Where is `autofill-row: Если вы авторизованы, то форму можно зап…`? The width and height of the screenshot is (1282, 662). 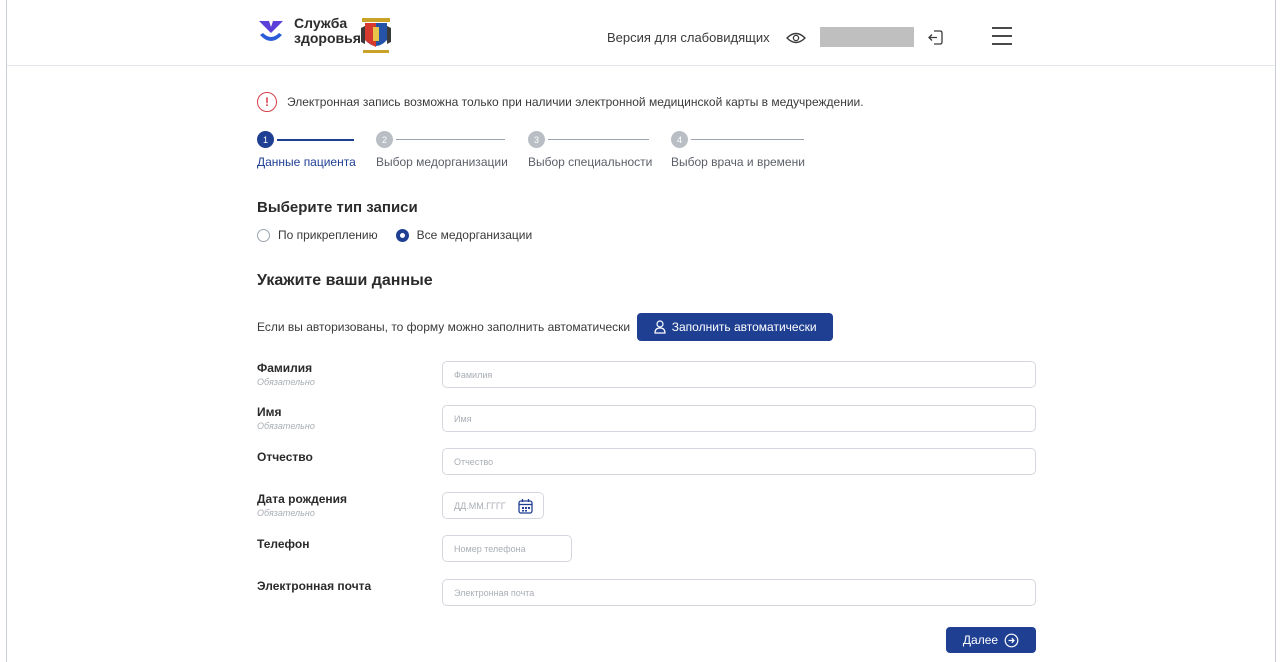 autofill-row: Если вы авторизованы, то форму можно зап… is located at coordinates (545, 327).